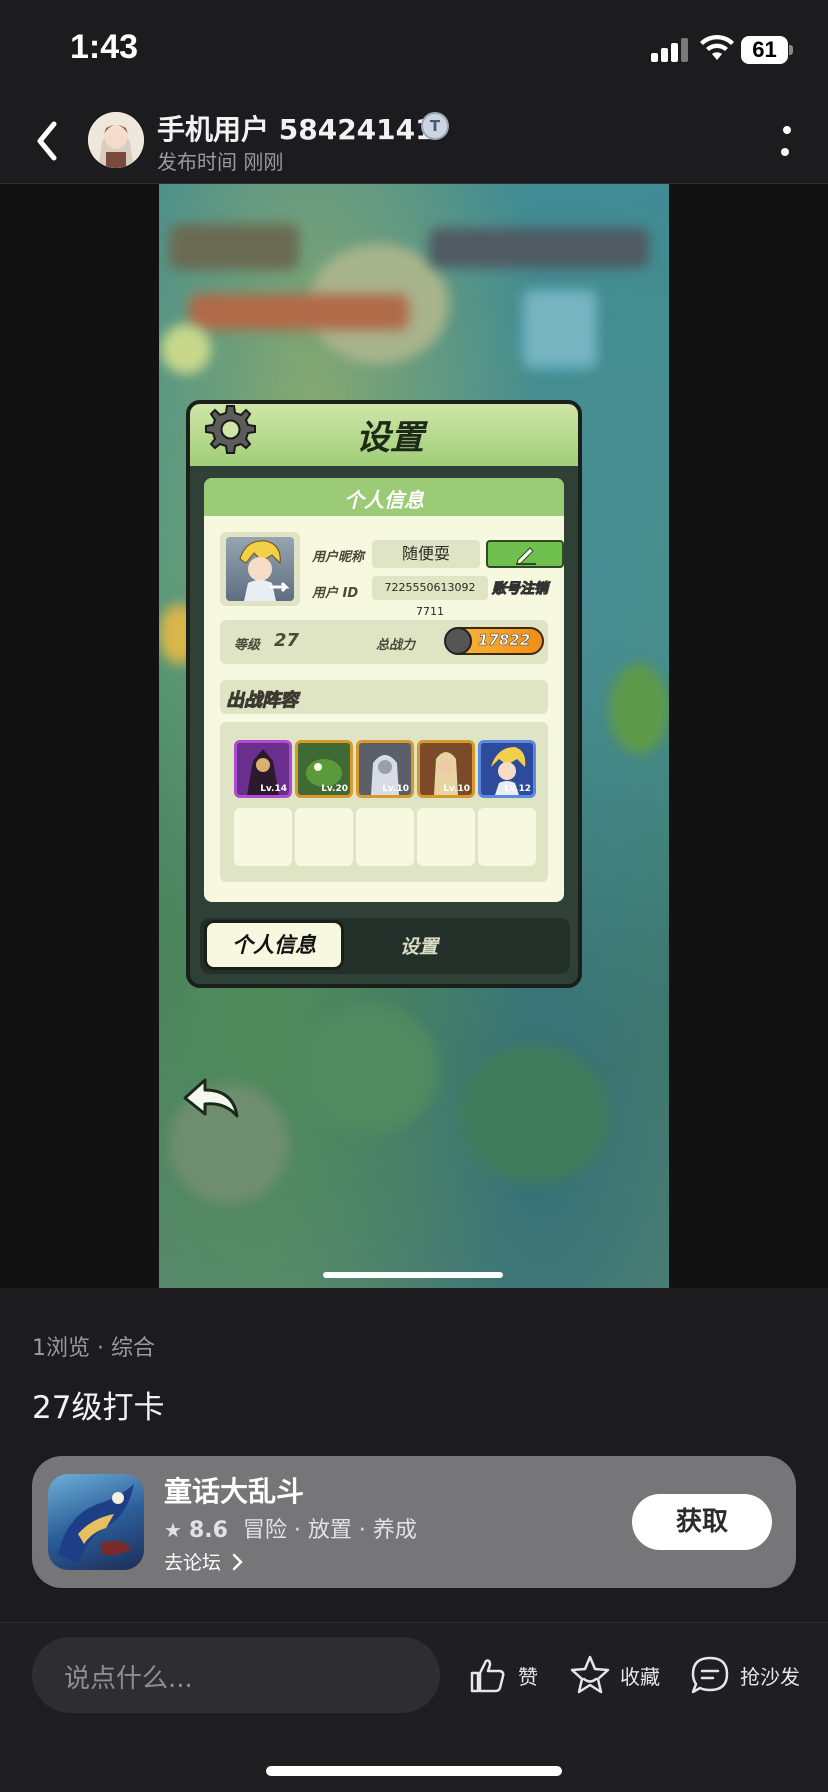 This screenshot has width=828, height=1792. What do you see at coordinates (262, 701) in the screenshot?
I see `lineup-label: 出战阵容` at bounding box center [262, 701].